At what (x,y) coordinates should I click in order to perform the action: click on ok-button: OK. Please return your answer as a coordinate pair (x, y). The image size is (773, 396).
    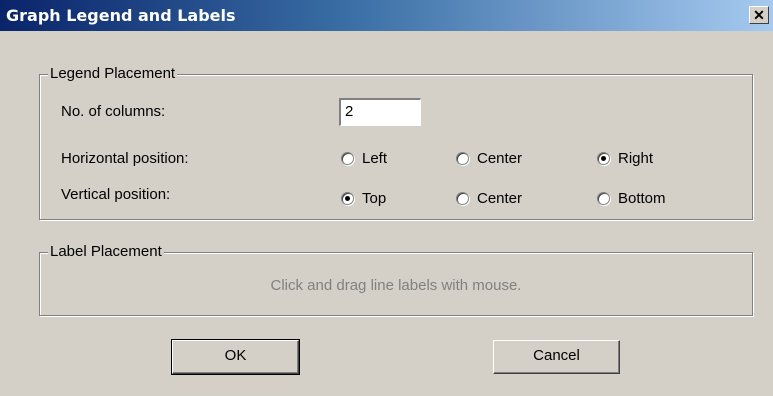
    Looking at the image, I should click on (235, 357).